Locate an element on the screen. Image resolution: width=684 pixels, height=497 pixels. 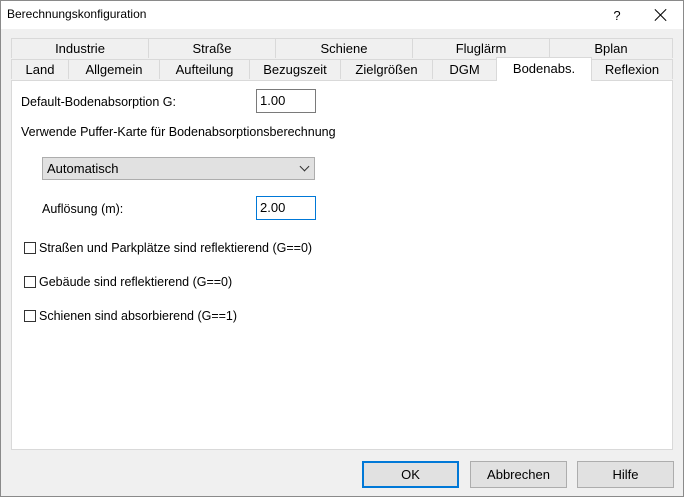
window-title: Berechnungskonfiguration is located at coordinates (77, 14).